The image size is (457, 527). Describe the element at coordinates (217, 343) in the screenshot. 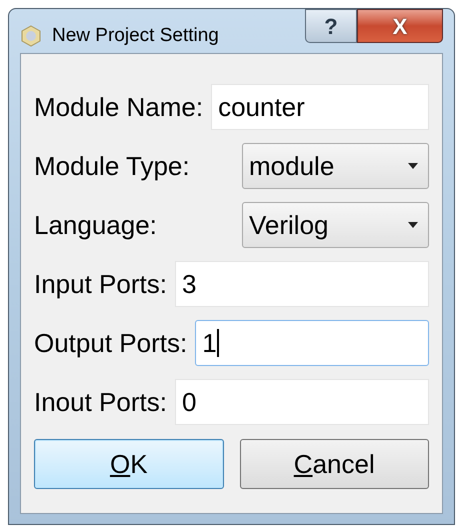

I see `text-cursor` at that location.